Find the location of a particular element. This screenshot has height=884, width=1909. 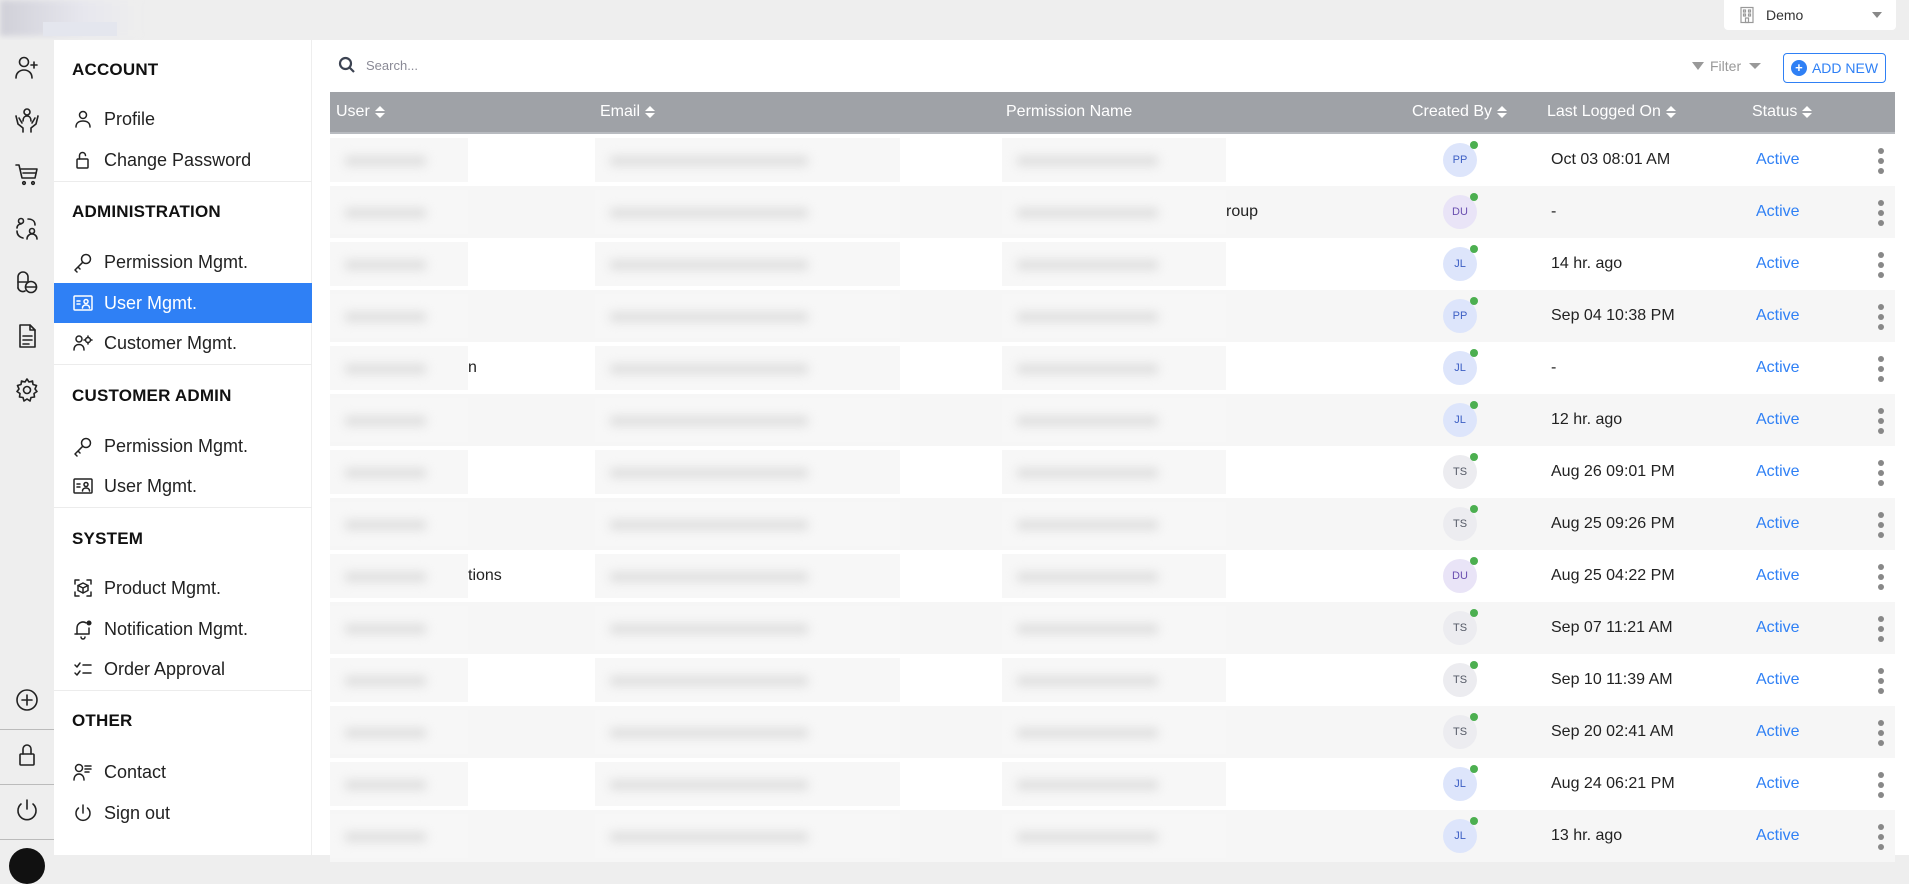

column-header-status: Status is located at coordinates (1782, 112).